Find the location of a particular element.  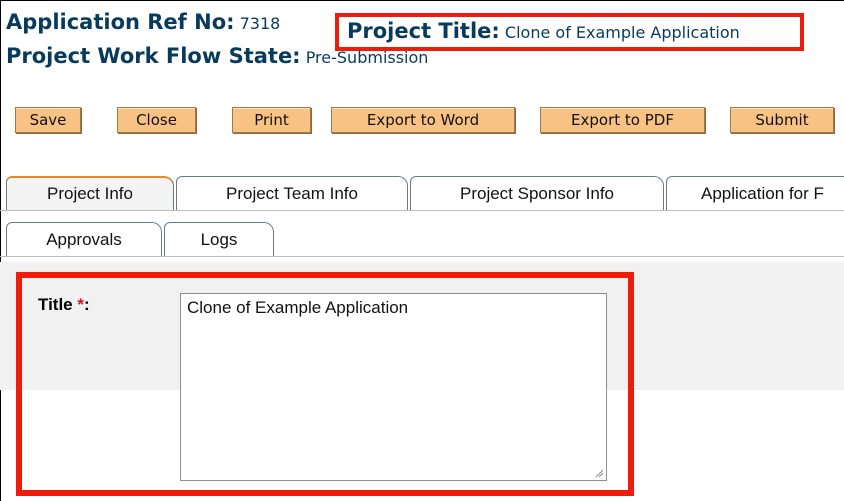

application-ref: Application Ref No: 7318 is located at coordinates (143, 22).